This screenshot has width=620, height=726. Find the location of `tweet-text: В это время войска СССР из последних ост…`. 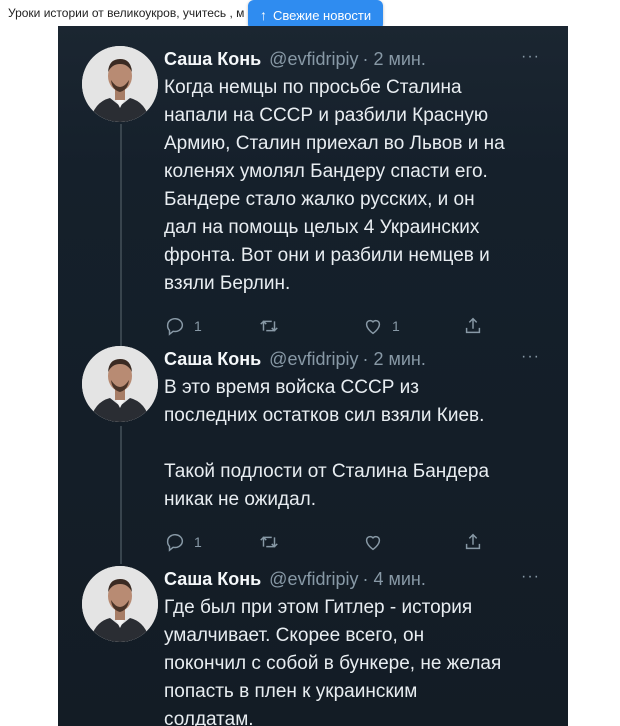

tweet-text: В это время войска СССР из последних ост… is located at coordinates (327, 443).